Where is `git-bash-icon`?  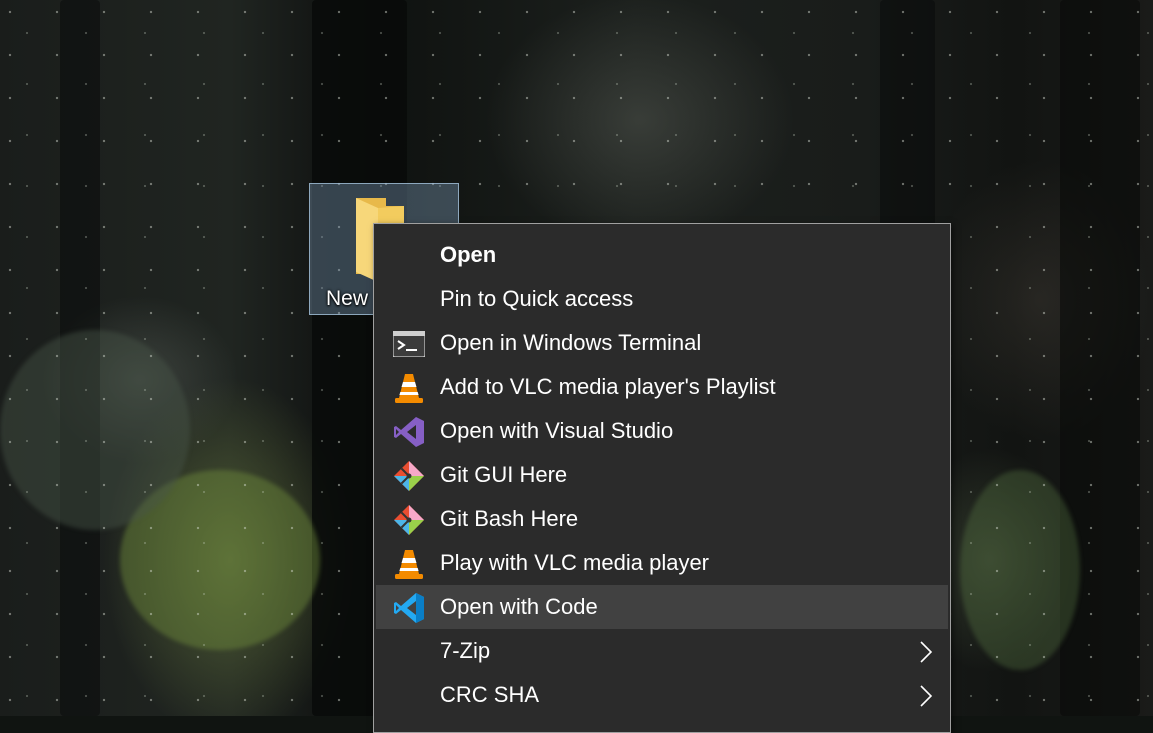 git-bash-icon is located at coordinates (408, 519).